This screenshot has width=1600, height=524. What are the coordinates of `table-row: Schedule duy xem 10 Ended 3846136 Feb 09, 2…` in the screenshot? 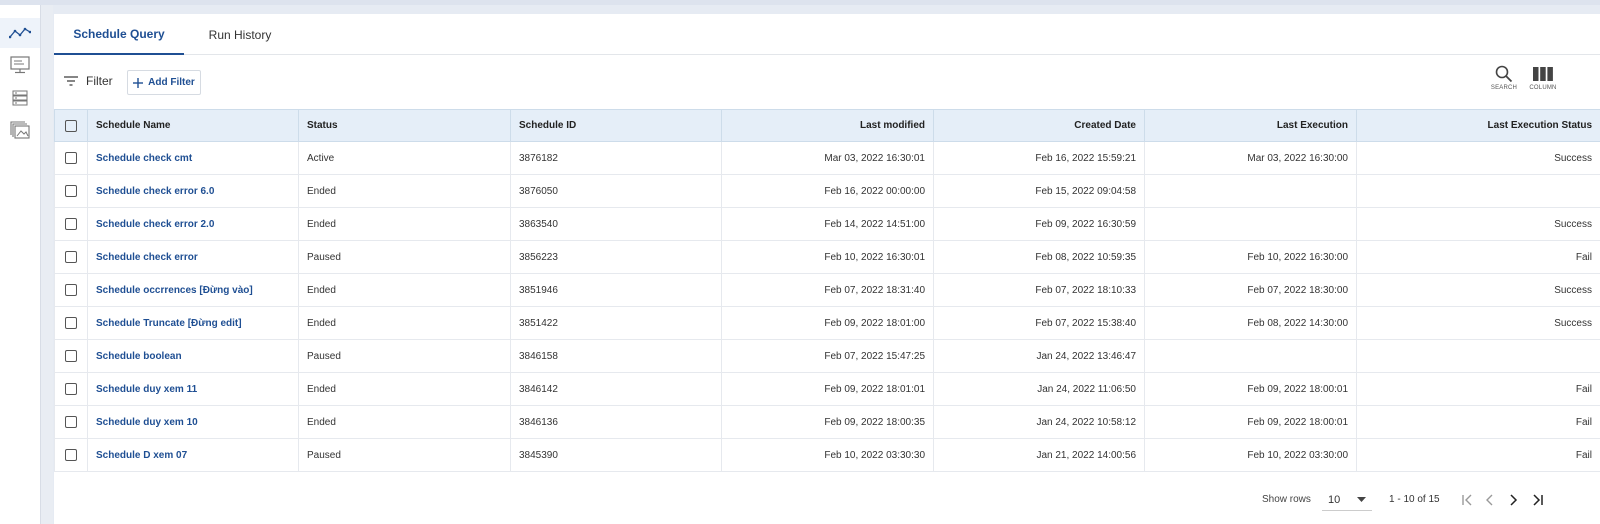 It's located at (827, 422).